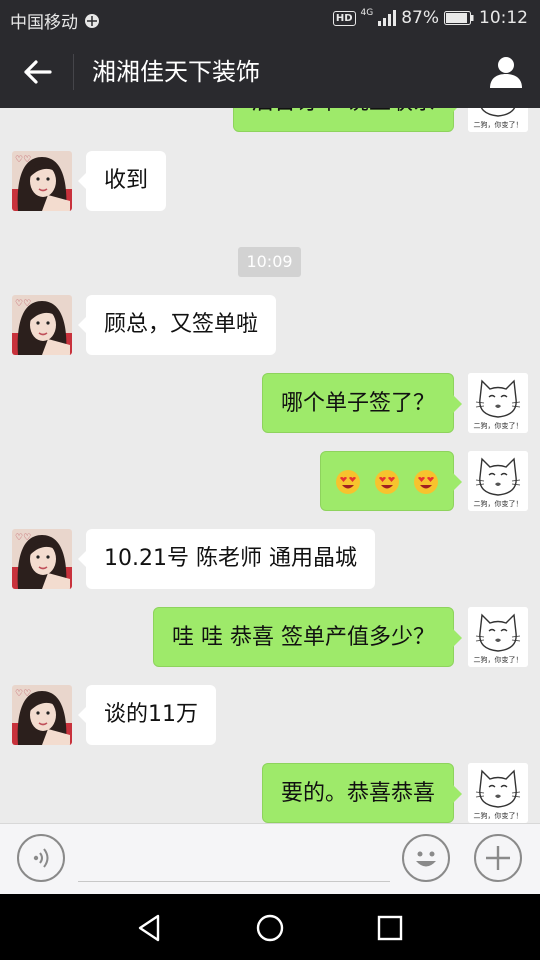 The height and width of the screenshot is (960, 540). What do you see at coordinates (150, 928) in the screenshot?
I see `nav-back-icon` at bounding box center [150, 928].